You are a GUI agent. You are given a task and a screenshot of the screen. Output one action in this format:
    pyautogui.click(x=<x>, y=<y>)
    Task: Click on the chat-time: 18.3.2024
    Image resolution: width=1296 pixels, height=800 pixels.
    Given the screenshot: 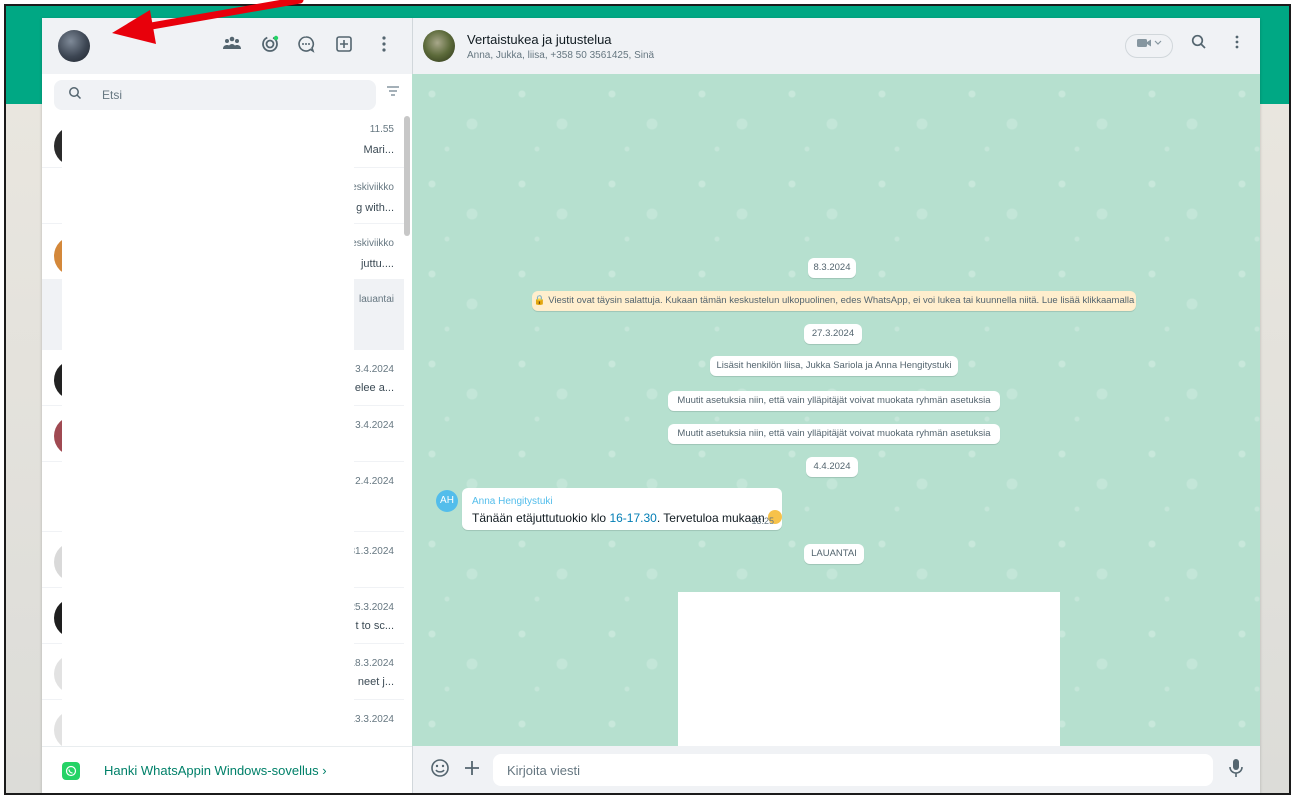 What is the action you would take?
    pyautogui.click(x=372, y=663)
    